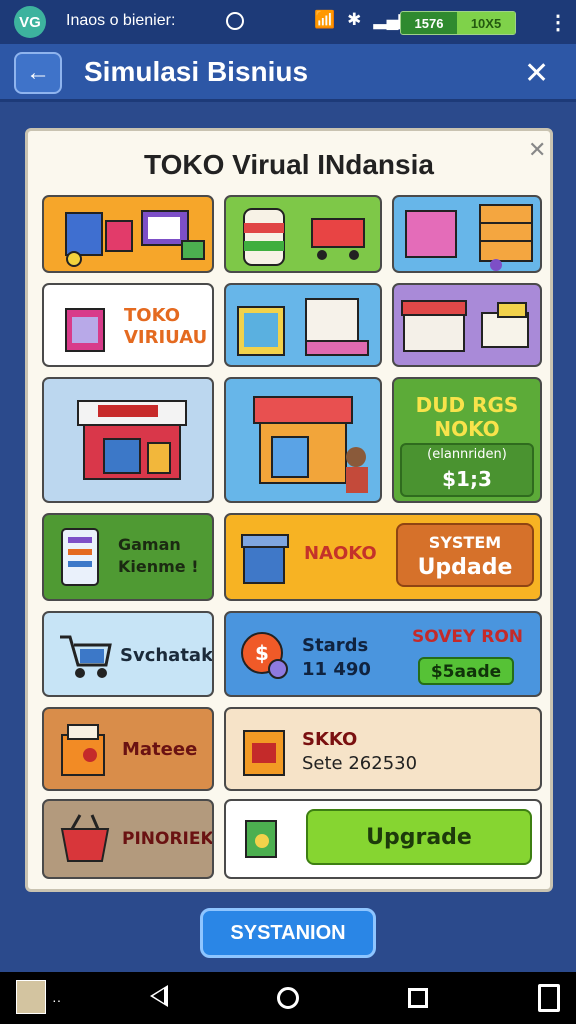 This screenshot has height=1024, width=576. I want to click on coin-icon: $, so click(264, 655).